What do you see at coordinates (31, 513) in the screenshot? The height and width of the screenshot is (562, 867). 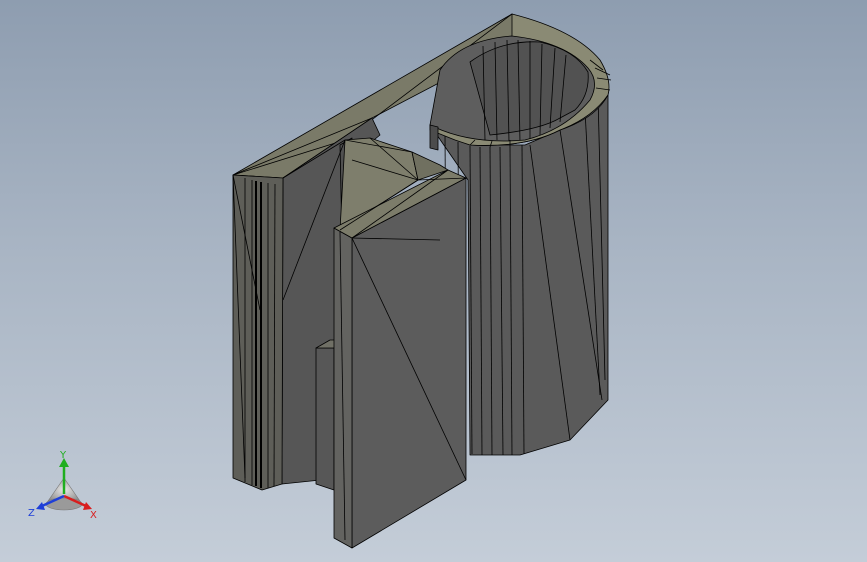 I see `triad-z-label: Z` at bounding box center [31, 513].